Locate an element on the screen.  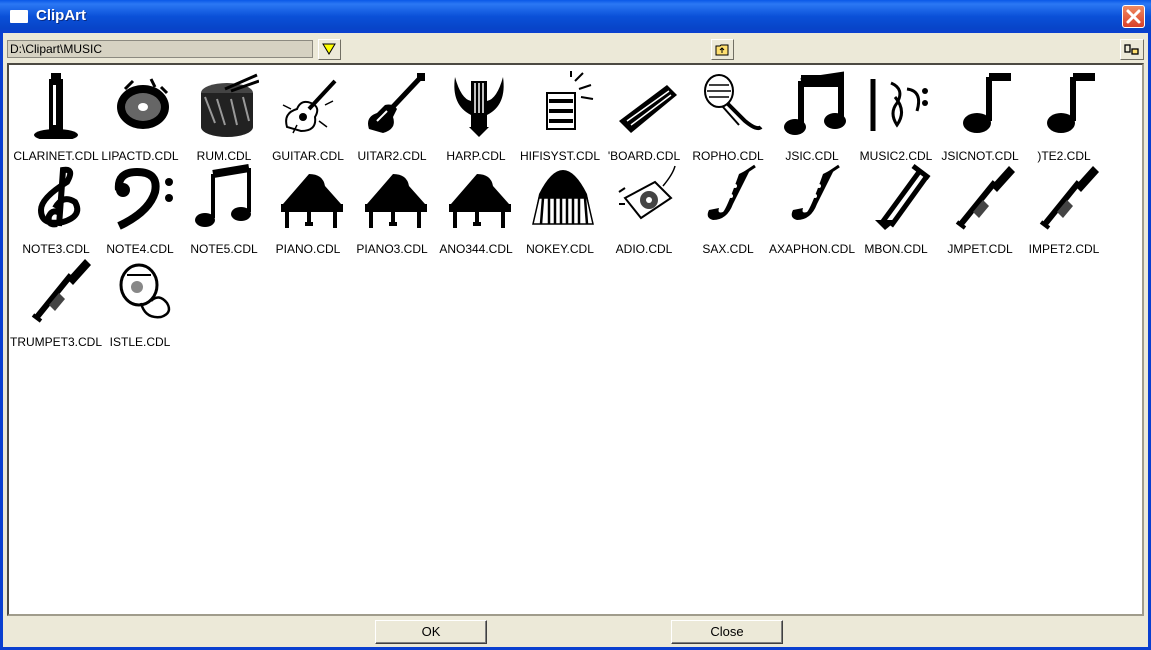
beamed-notes-icon is located at coordinates (223, 195).